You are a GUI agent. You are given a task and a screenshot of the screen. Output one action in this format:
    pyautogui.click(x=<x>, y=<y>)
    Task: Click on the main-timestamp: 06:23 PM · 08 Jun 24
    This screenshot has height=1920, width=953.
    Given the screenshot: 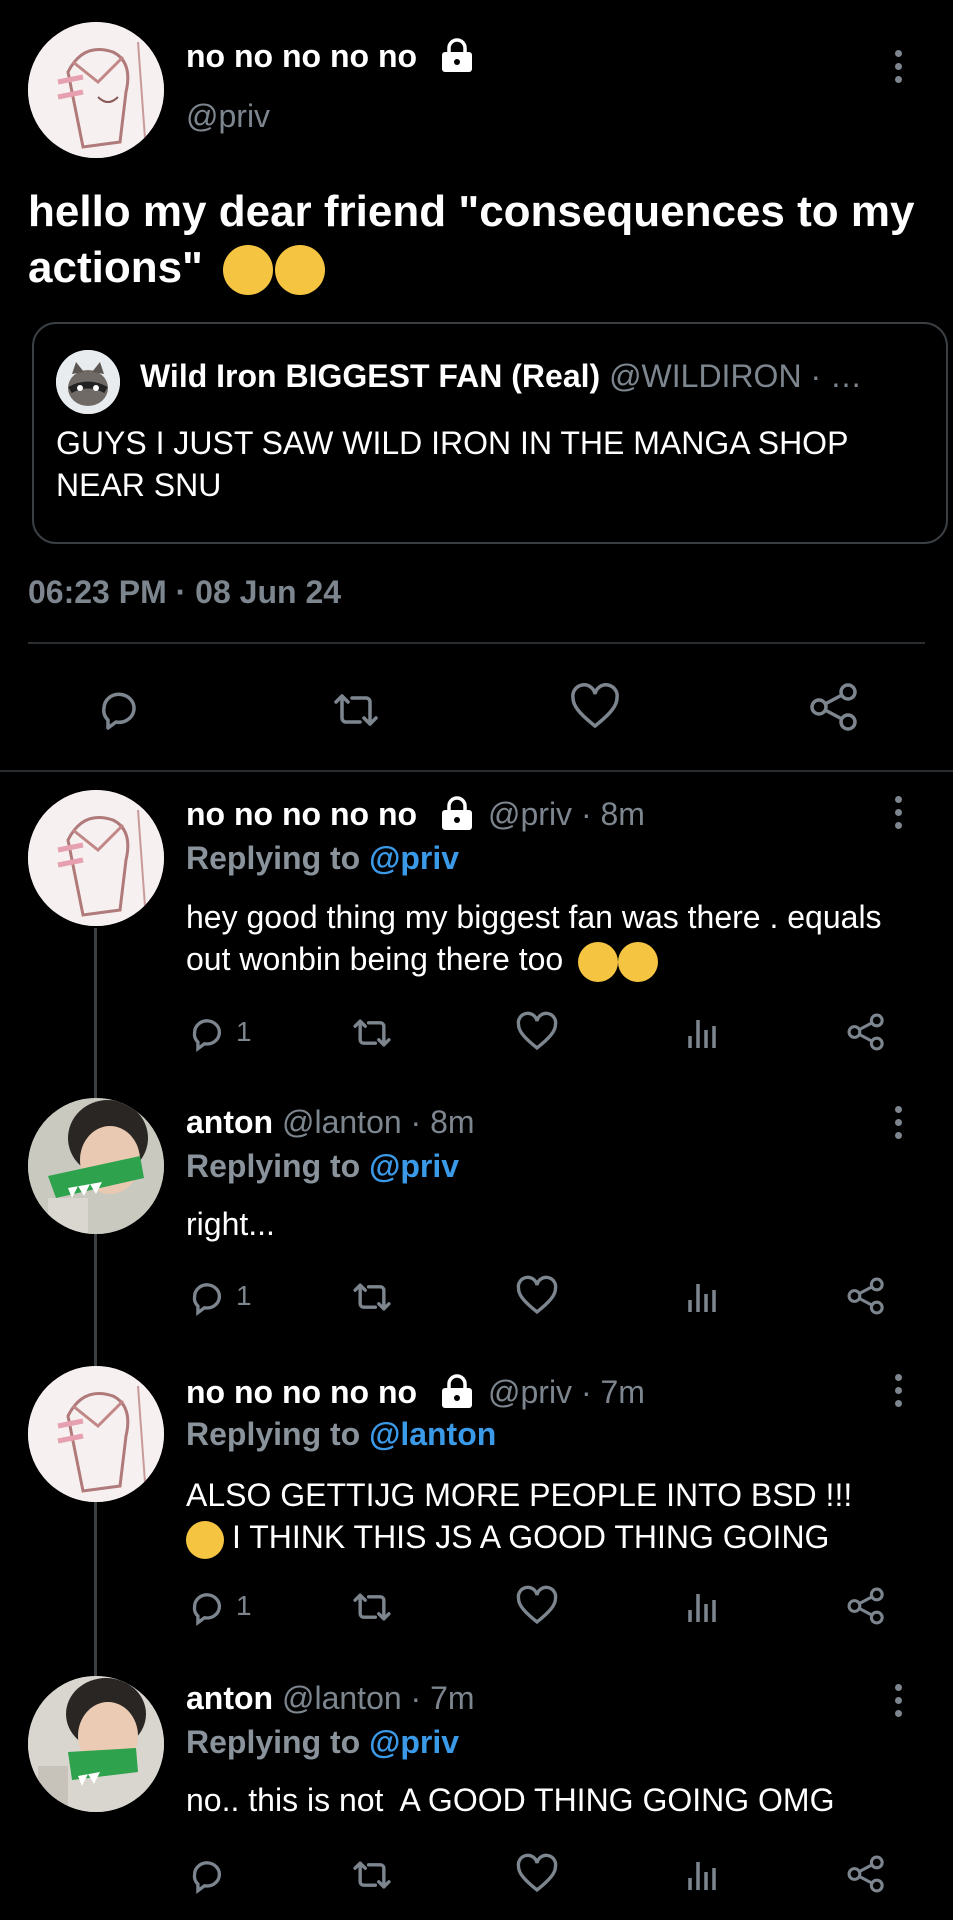 What is the action you would take?
    pyautogui.click(x=184, y=592)
    